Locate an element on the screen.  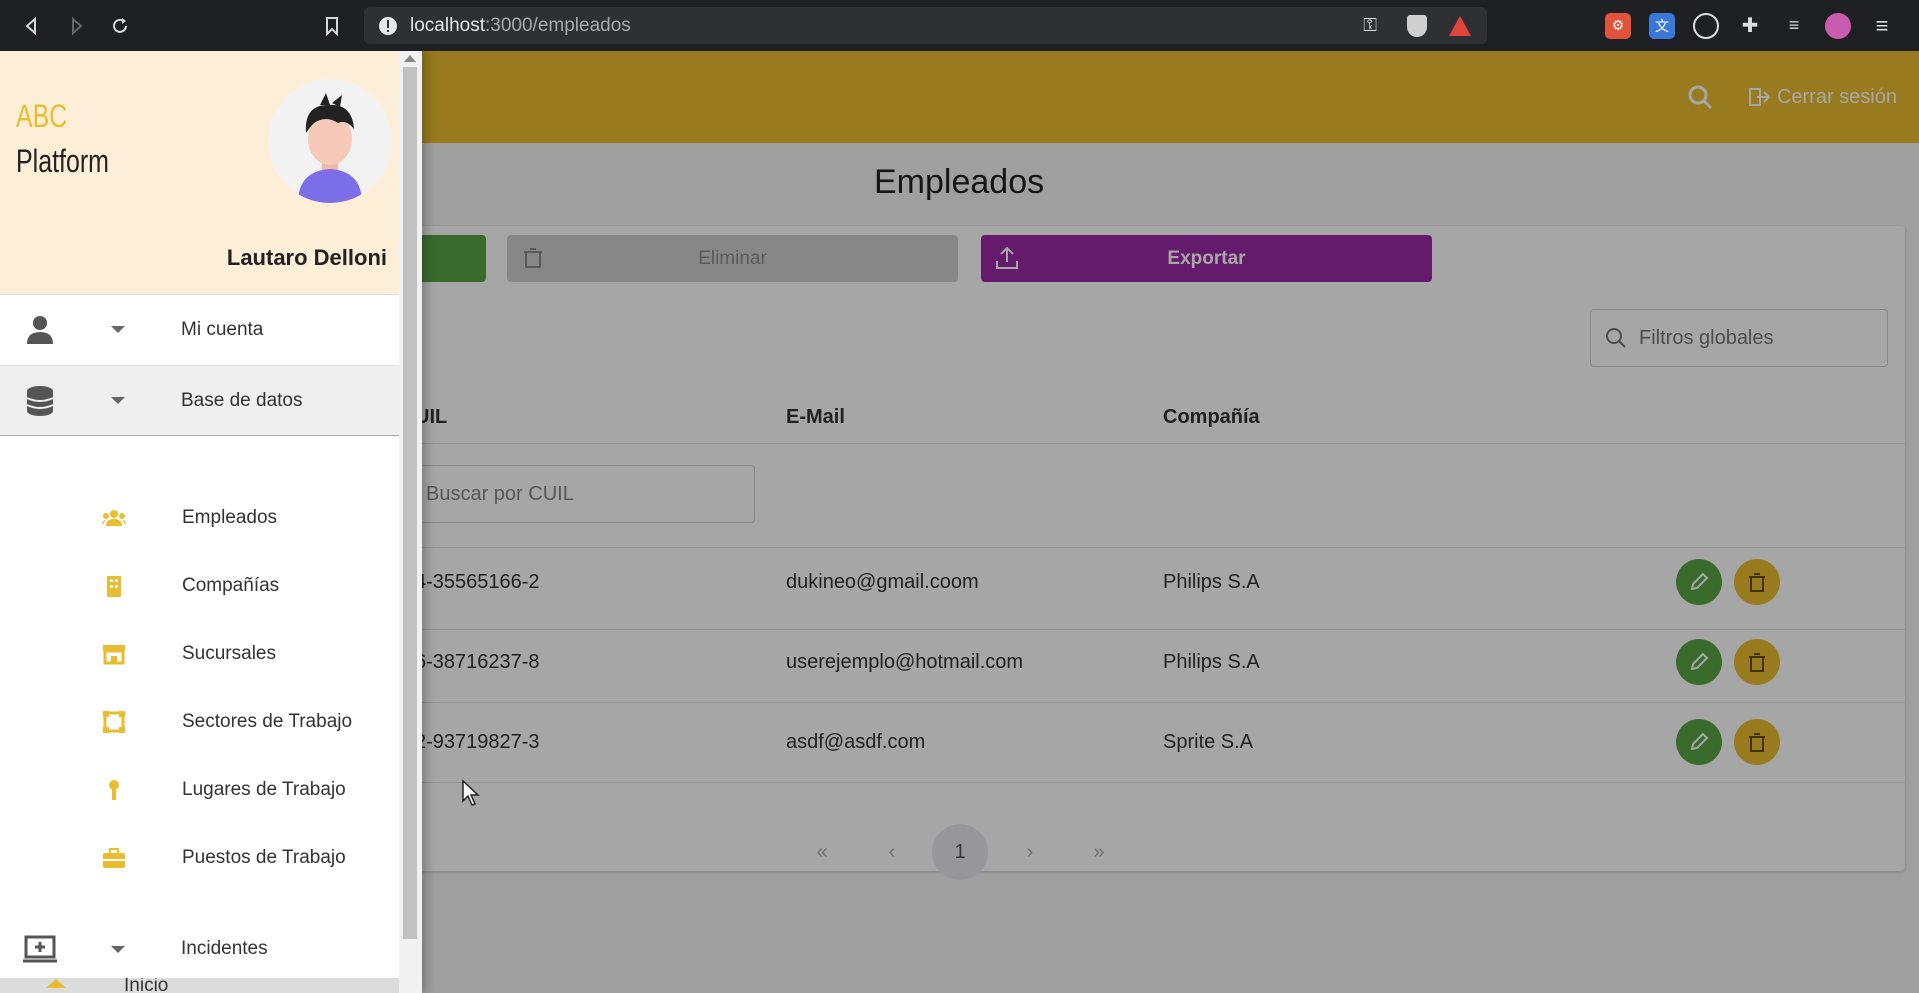
puzzle-icon: ✚ is located at coordinates (1750, 26).